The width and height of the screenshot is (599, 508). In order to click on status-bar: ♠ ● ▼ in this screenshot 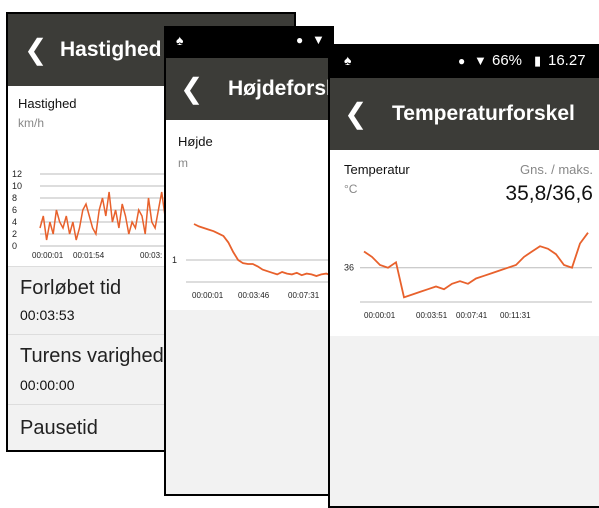, I will do `click(249, 43)`.